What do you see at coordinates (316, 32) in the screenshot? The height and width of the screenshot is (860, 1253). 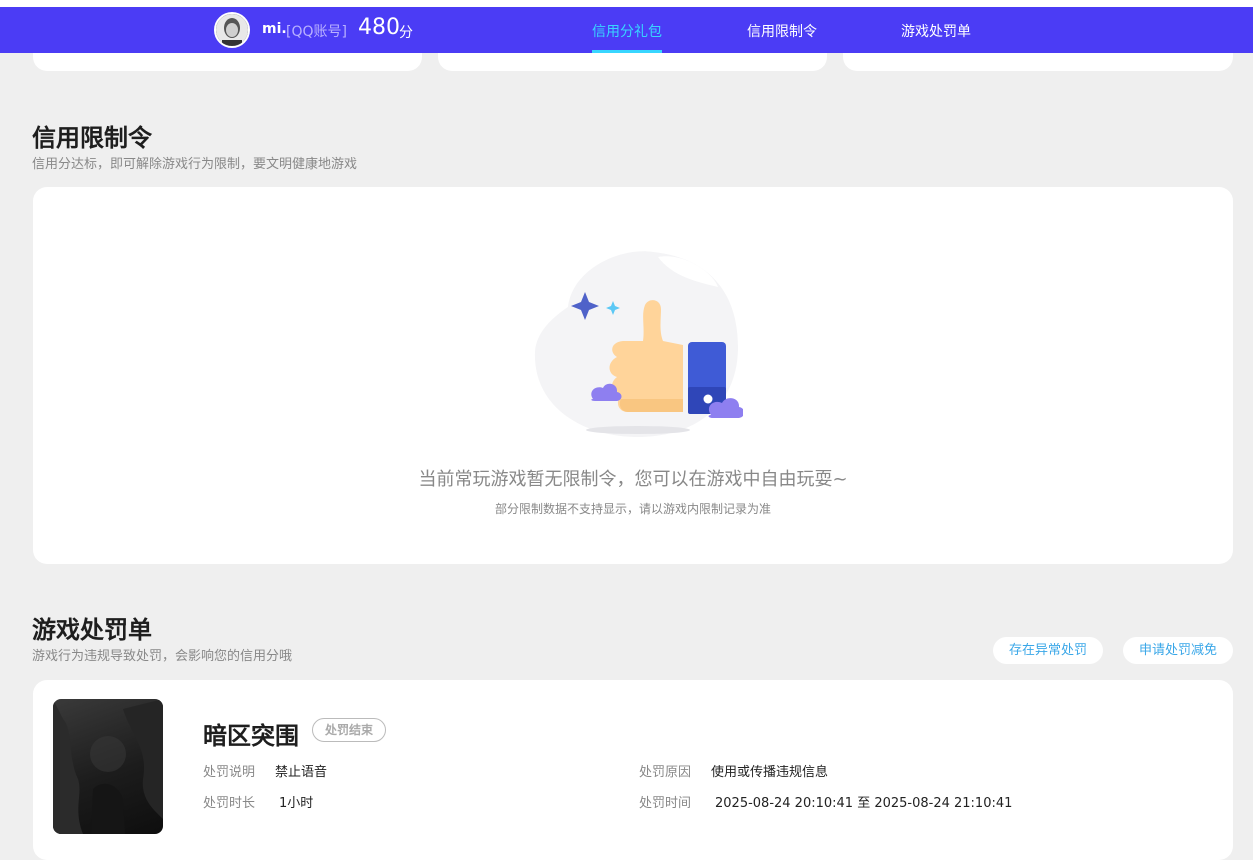 I see `account-type: [QQ账号]` at bounding box center [316, 32].